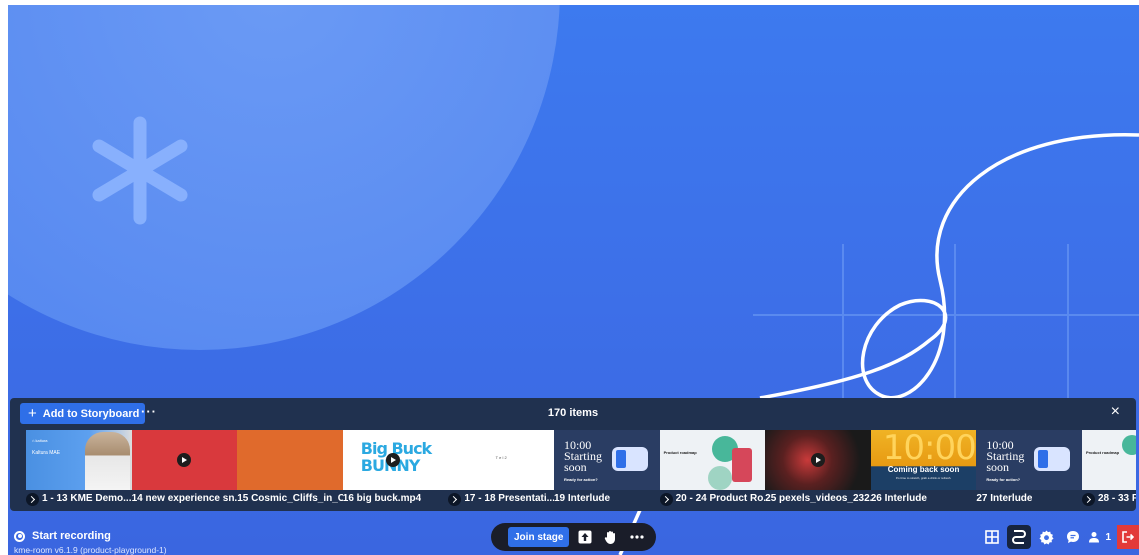  Describe the element at coordinates (46, 453) in the screenshot. I see `thumbnail-text: Kaltura MAE` at that location.